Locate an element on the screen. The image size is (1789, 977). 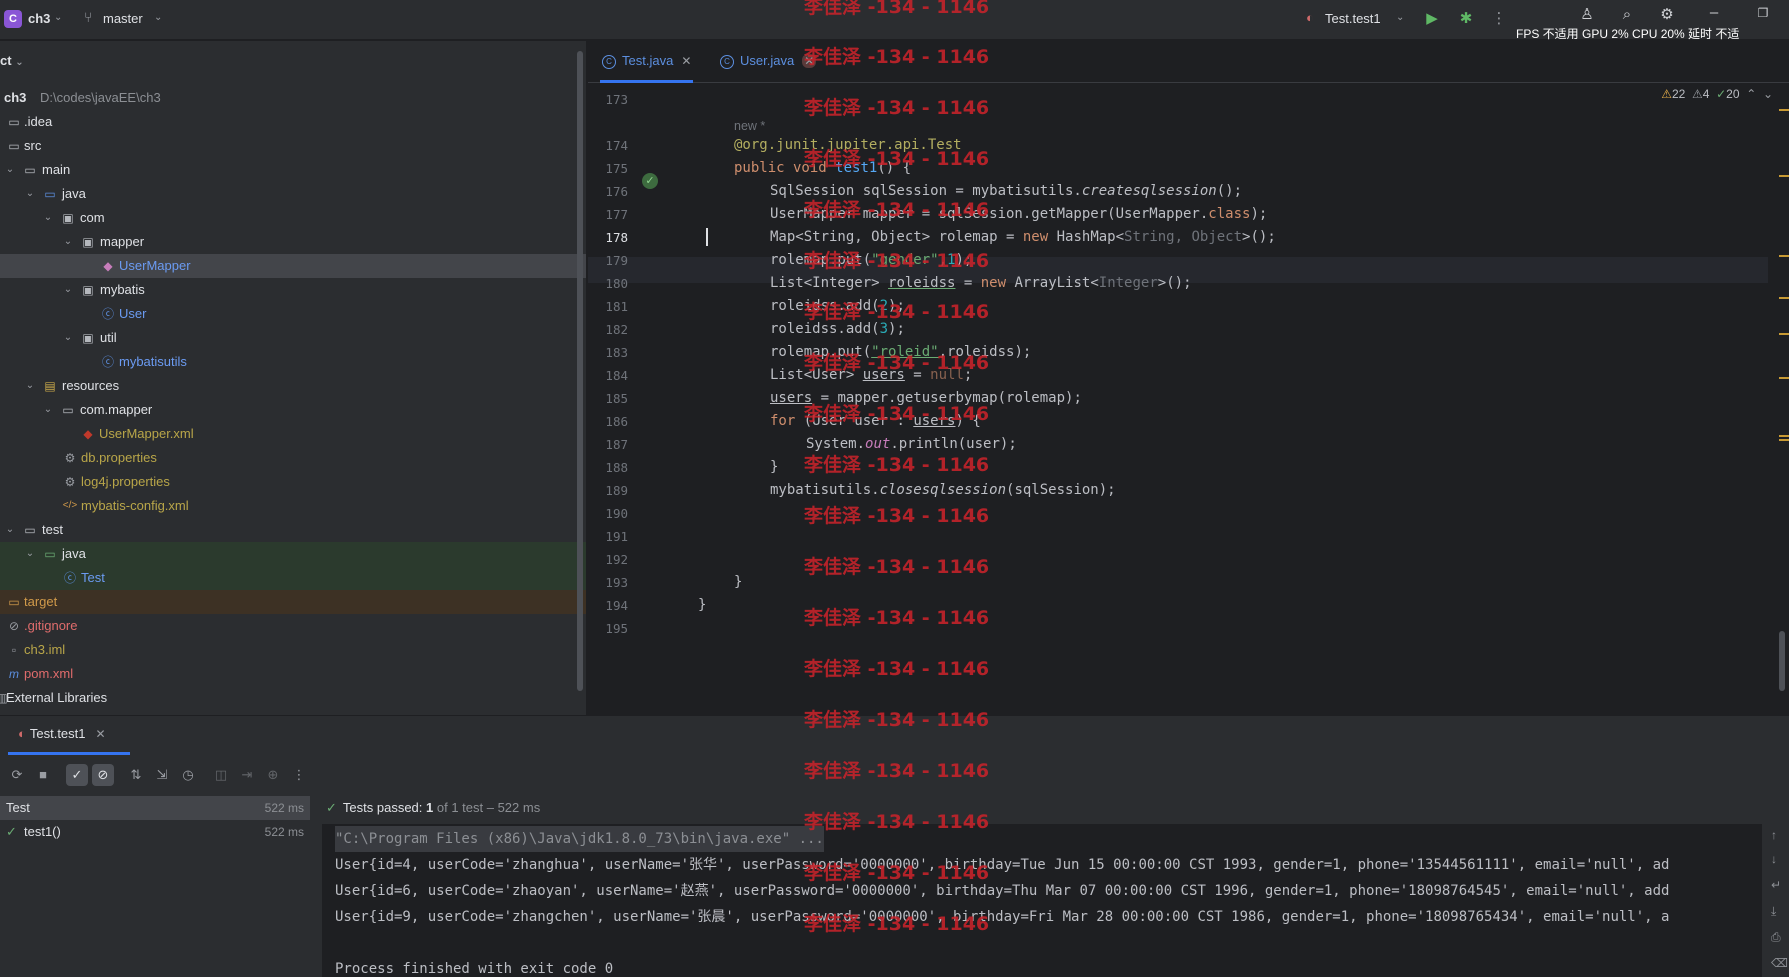
debug-icon: ✱ is located at coordinates (1466, 19).